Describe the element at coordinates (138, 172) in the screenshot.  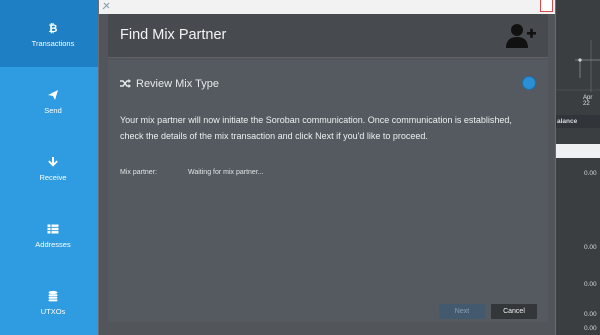
I see `mix-partner-label: Mix partner:` at that location.